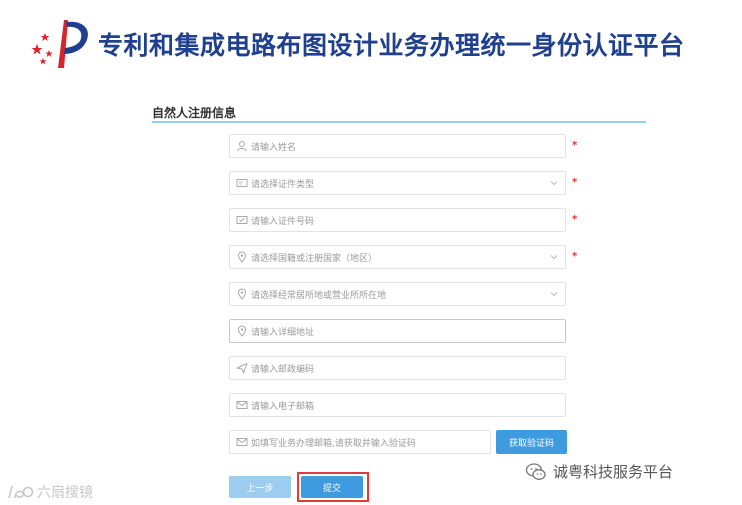 The image size is (742, 505). Describe the element at coordinates (314, 259) in the screenshot. I see `nationality-placeholder: 请选择国籍或注册国家（地区）` at that location.